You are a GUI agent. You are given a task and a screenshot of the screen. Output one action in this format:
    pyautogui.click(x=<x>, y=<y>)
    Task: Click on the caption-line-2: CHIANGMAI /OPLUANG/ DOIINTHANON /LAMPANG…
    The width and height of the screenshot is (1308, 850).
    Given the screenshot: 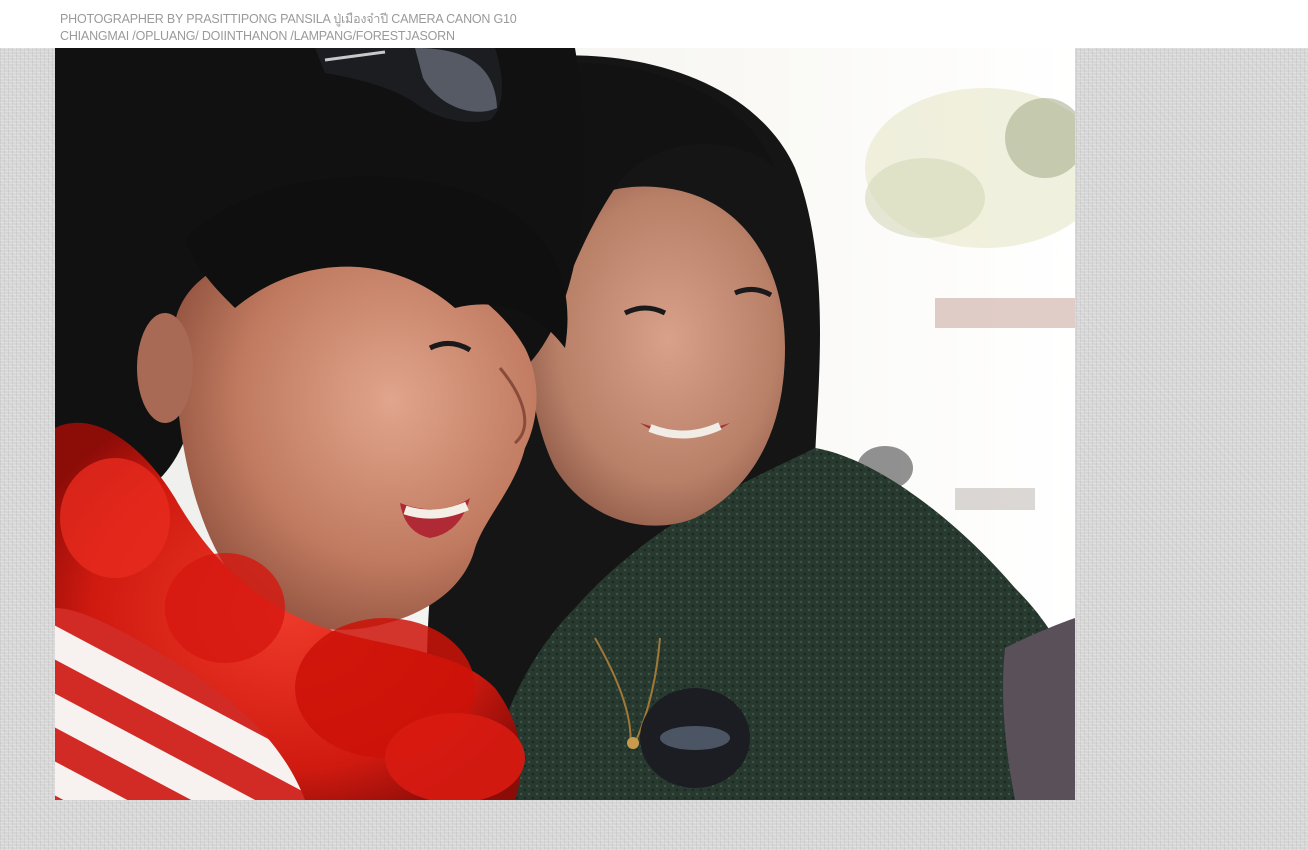 What is the action you would take?
    pyautogui.click(x=257, y=36)
    